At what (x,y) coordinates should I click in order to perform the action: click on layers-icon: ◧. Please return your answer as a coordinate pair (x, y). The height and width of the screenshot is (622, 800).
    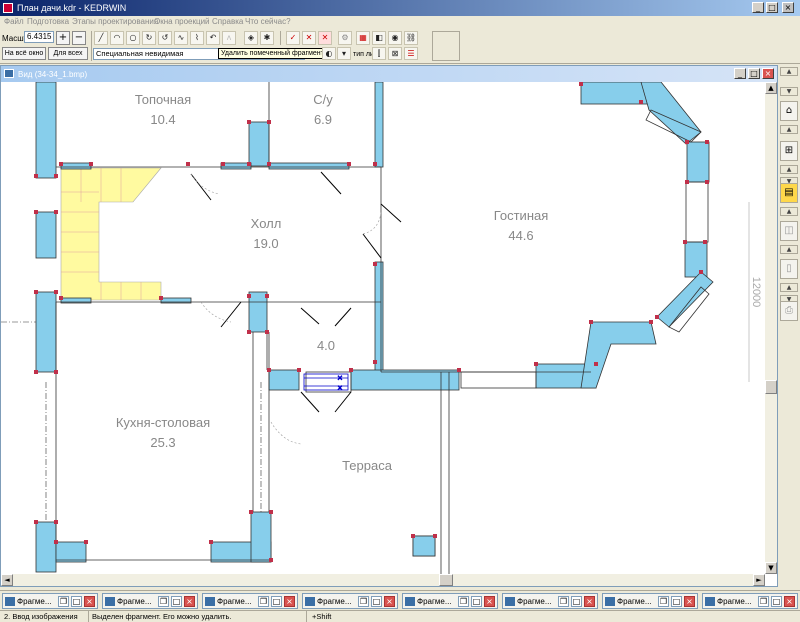
    Looking at the image, I should click on (379, 38).